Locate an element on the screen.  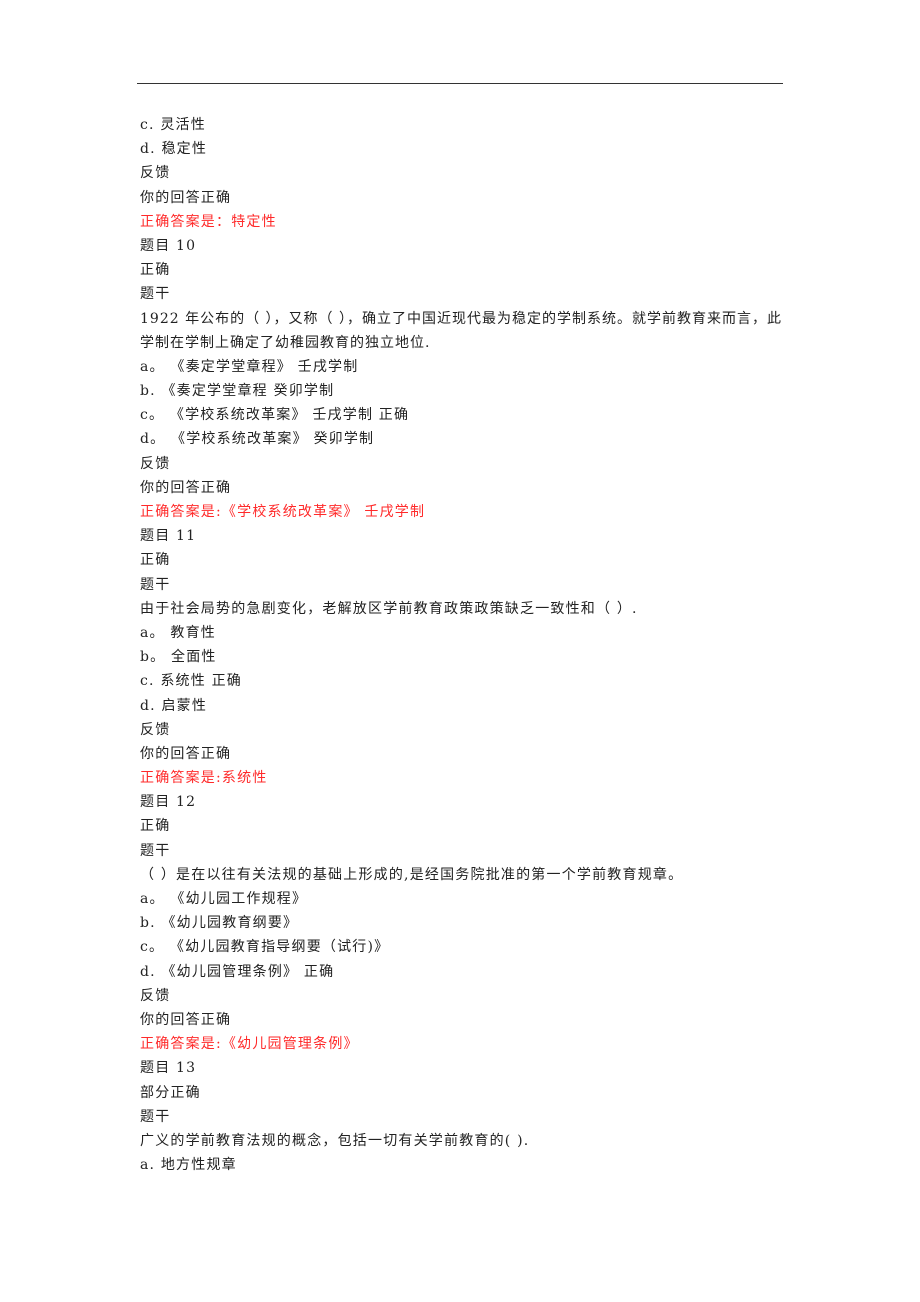
correct-answer-q12: 正确答案是:《幼儿园管理条例》 is located at coordinates (249, 1044).